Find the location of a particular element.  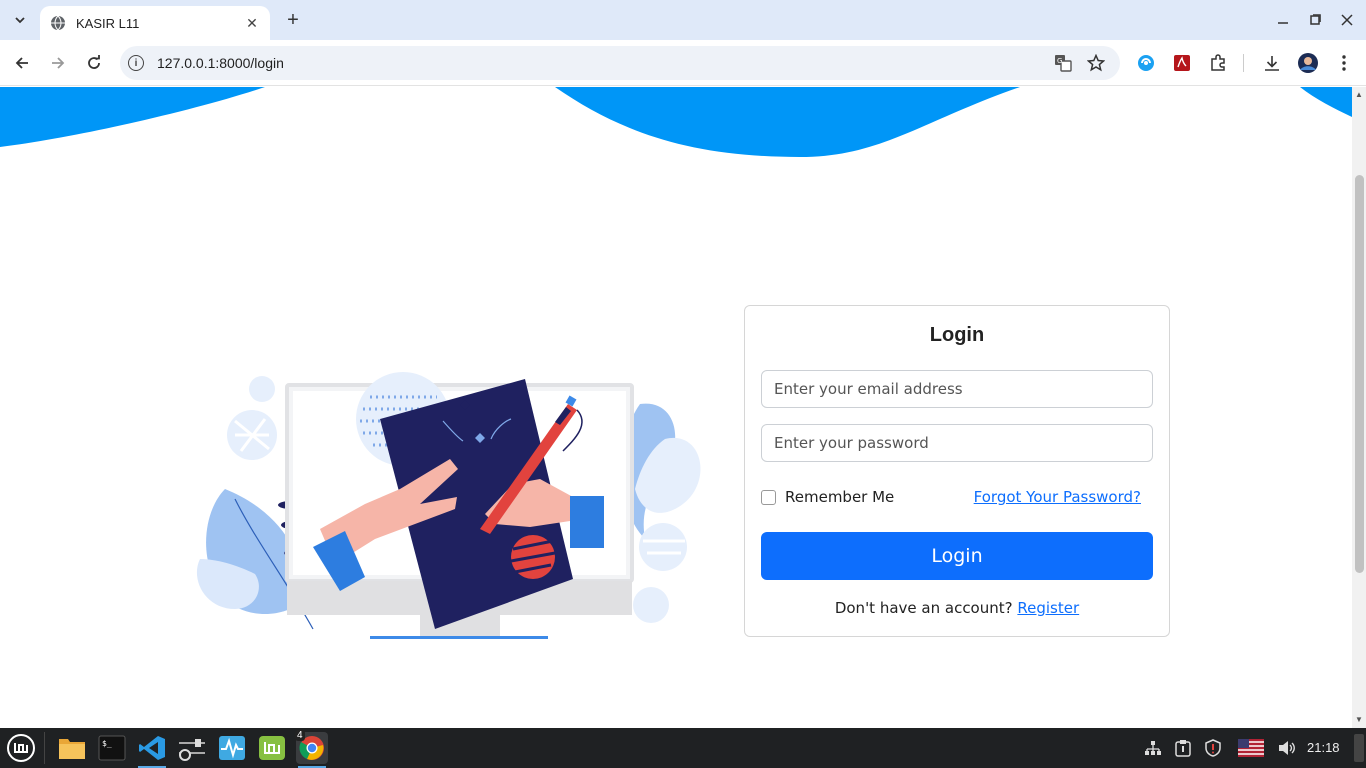

menu-kebab-icon is located at coordinates (1344, 63).